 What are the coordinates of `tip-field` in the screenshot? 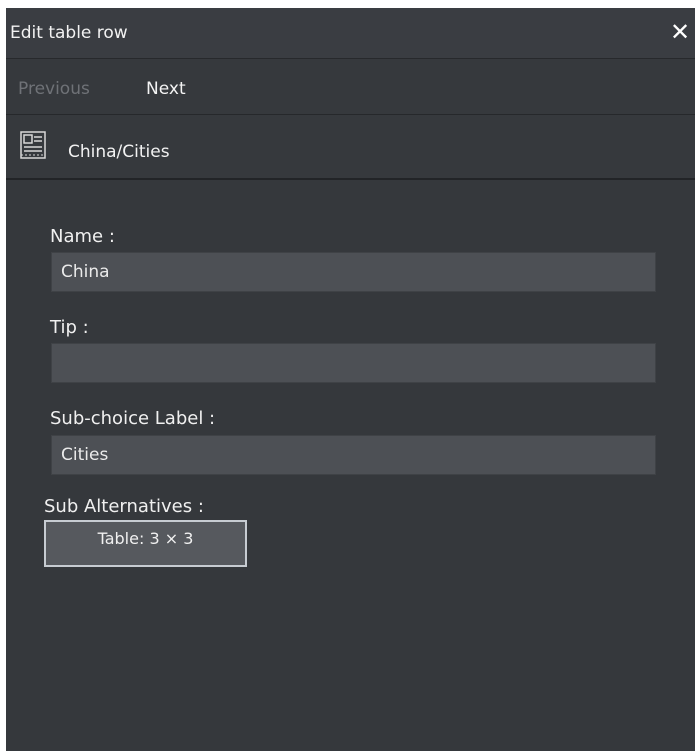 It's located at (353, 363).